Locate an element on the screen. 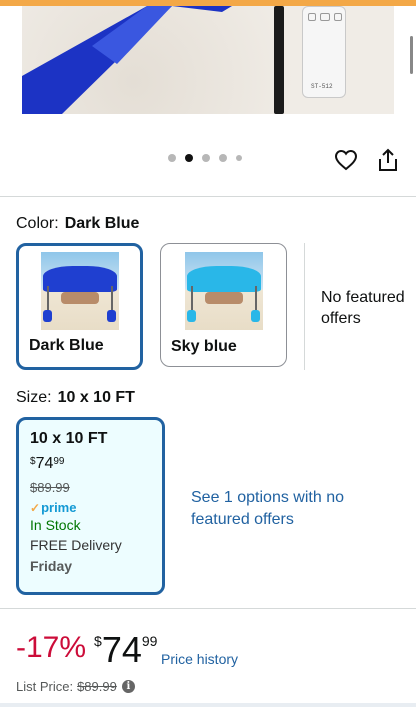 The image size is (416, 707). color-option-dark-blue: Dark Blue is located at coordinates (79, 306).